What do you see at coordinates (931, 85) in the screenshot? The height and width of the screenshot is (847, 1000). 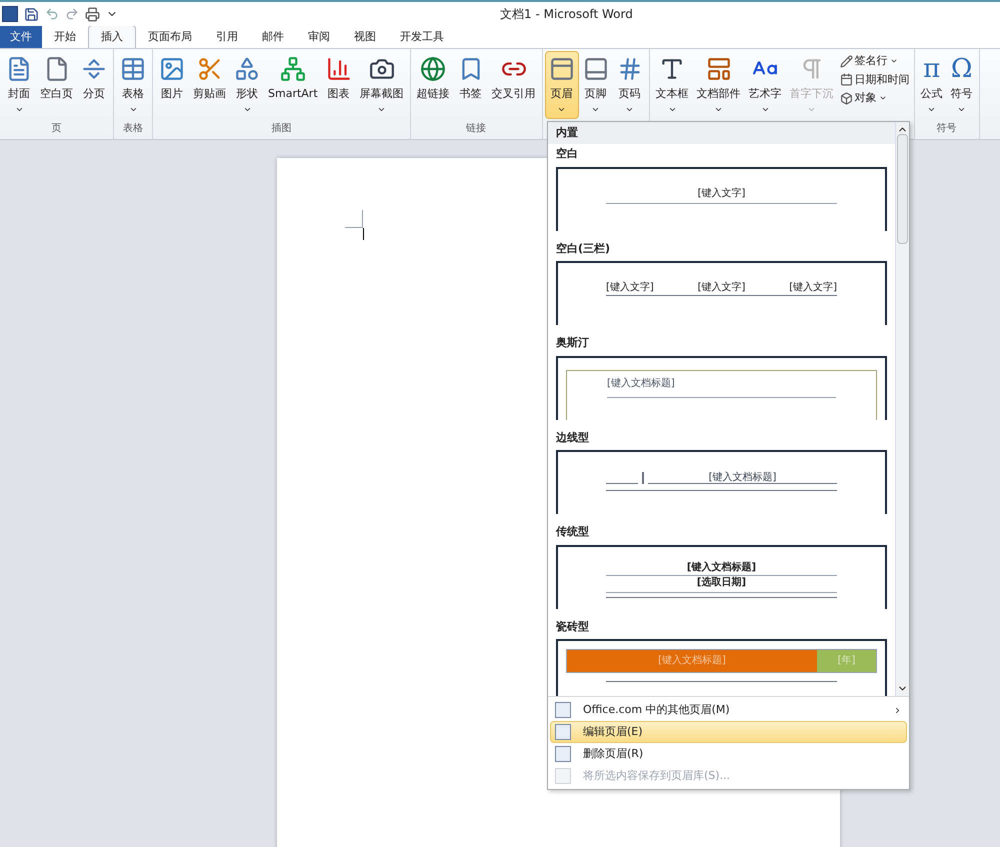 I see `ribbon-button: π 公式` at bounding box center [931, 85].